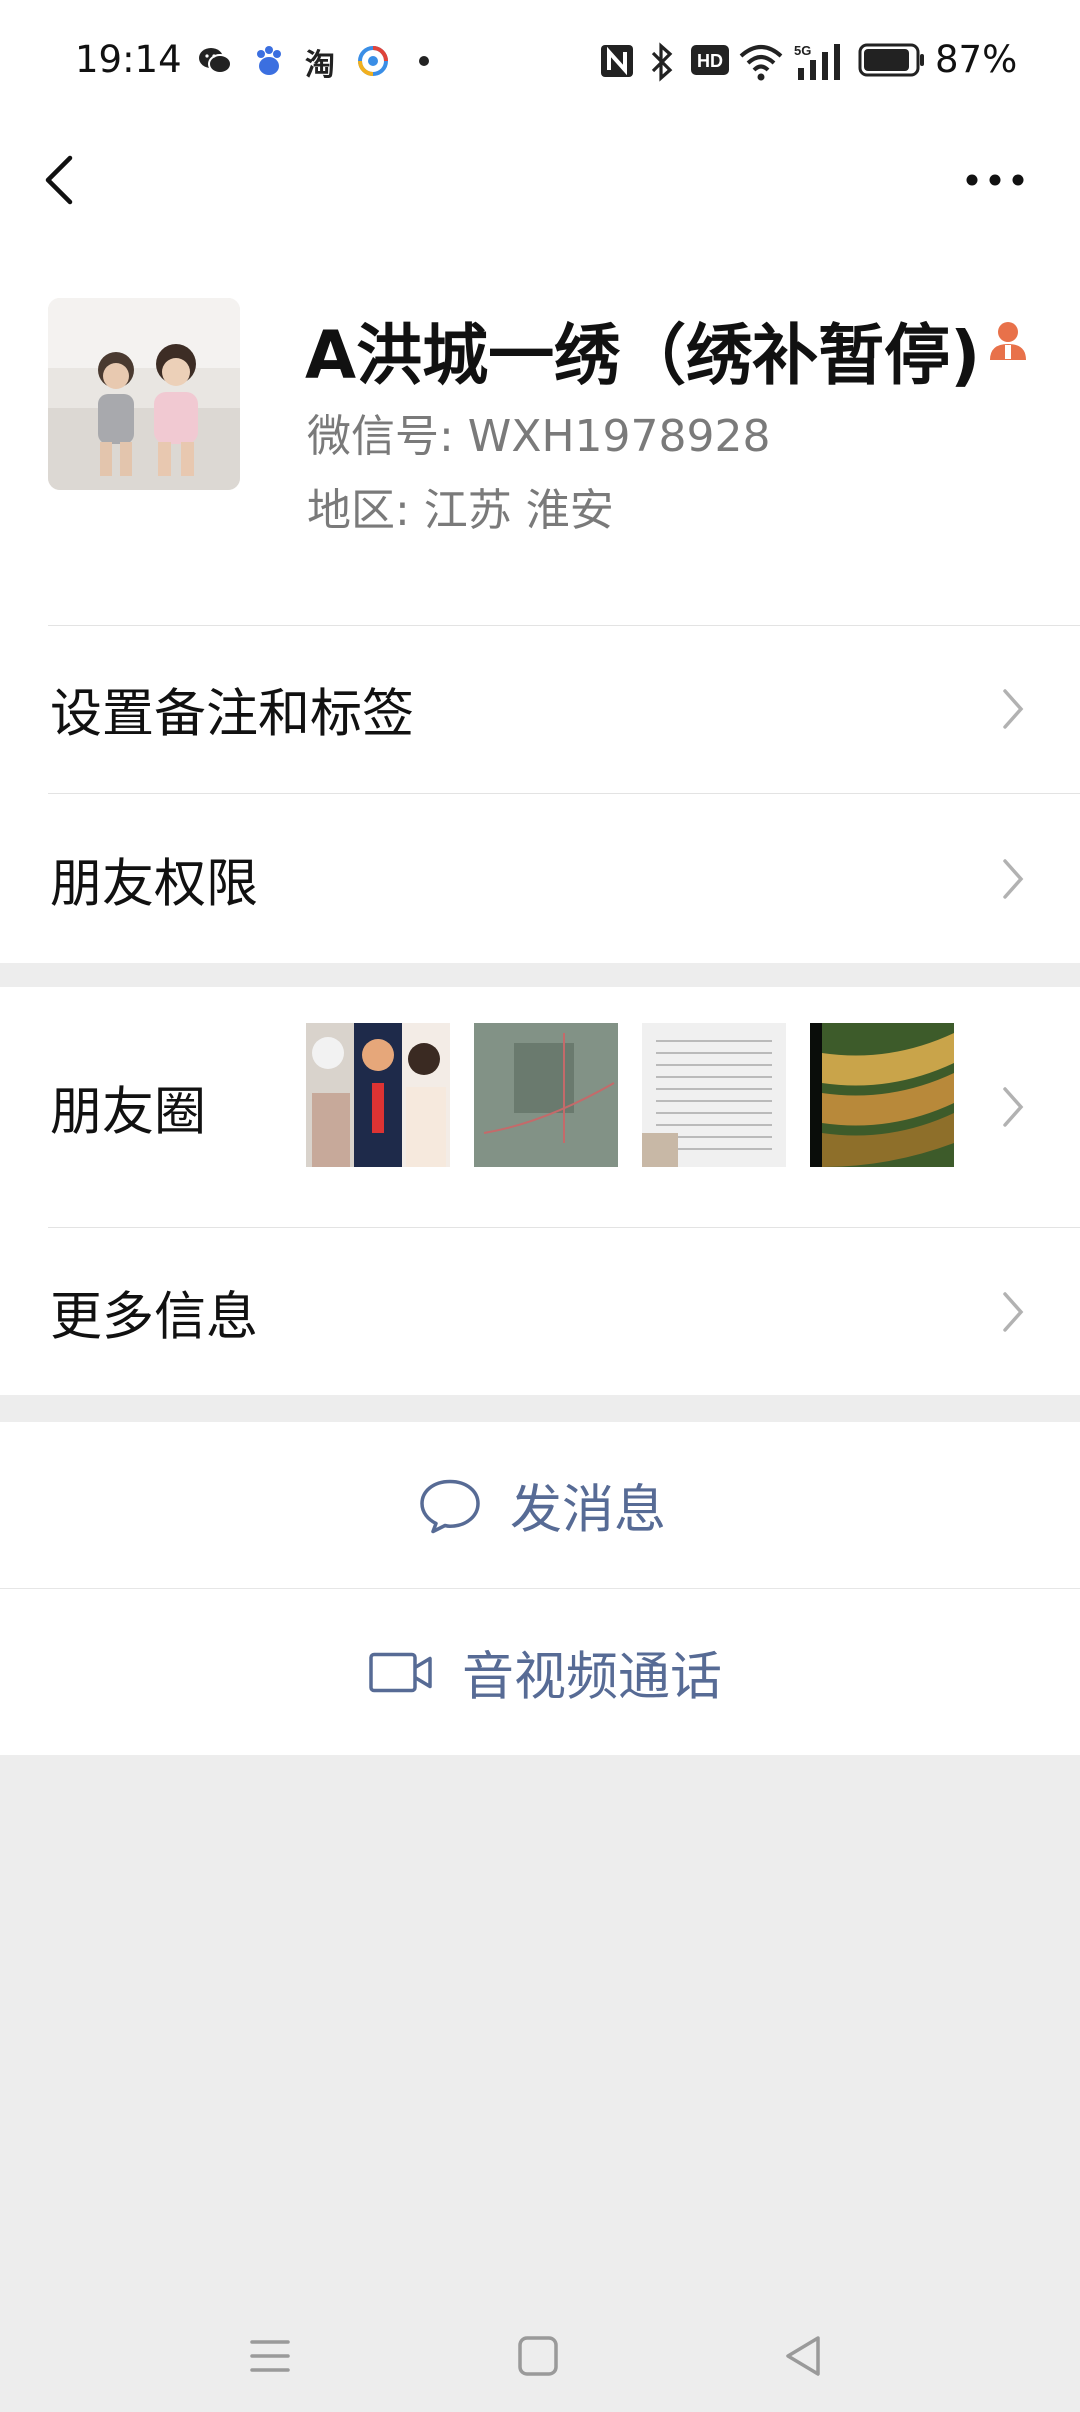  I want to click on browser-icon, so click(373, 61).